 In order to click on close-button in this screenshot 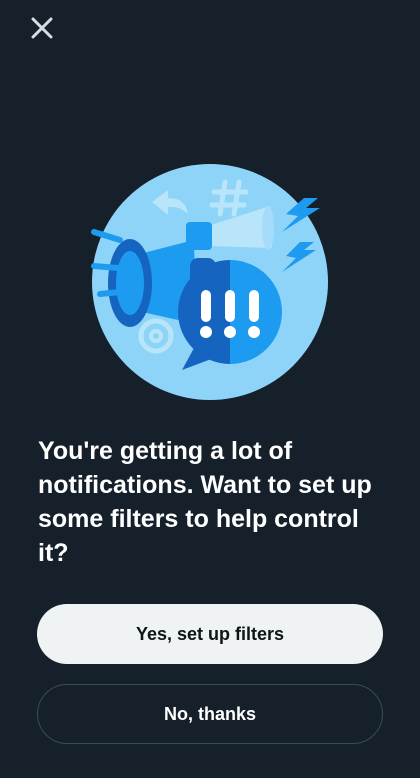, I will do `click(42, 28)`.